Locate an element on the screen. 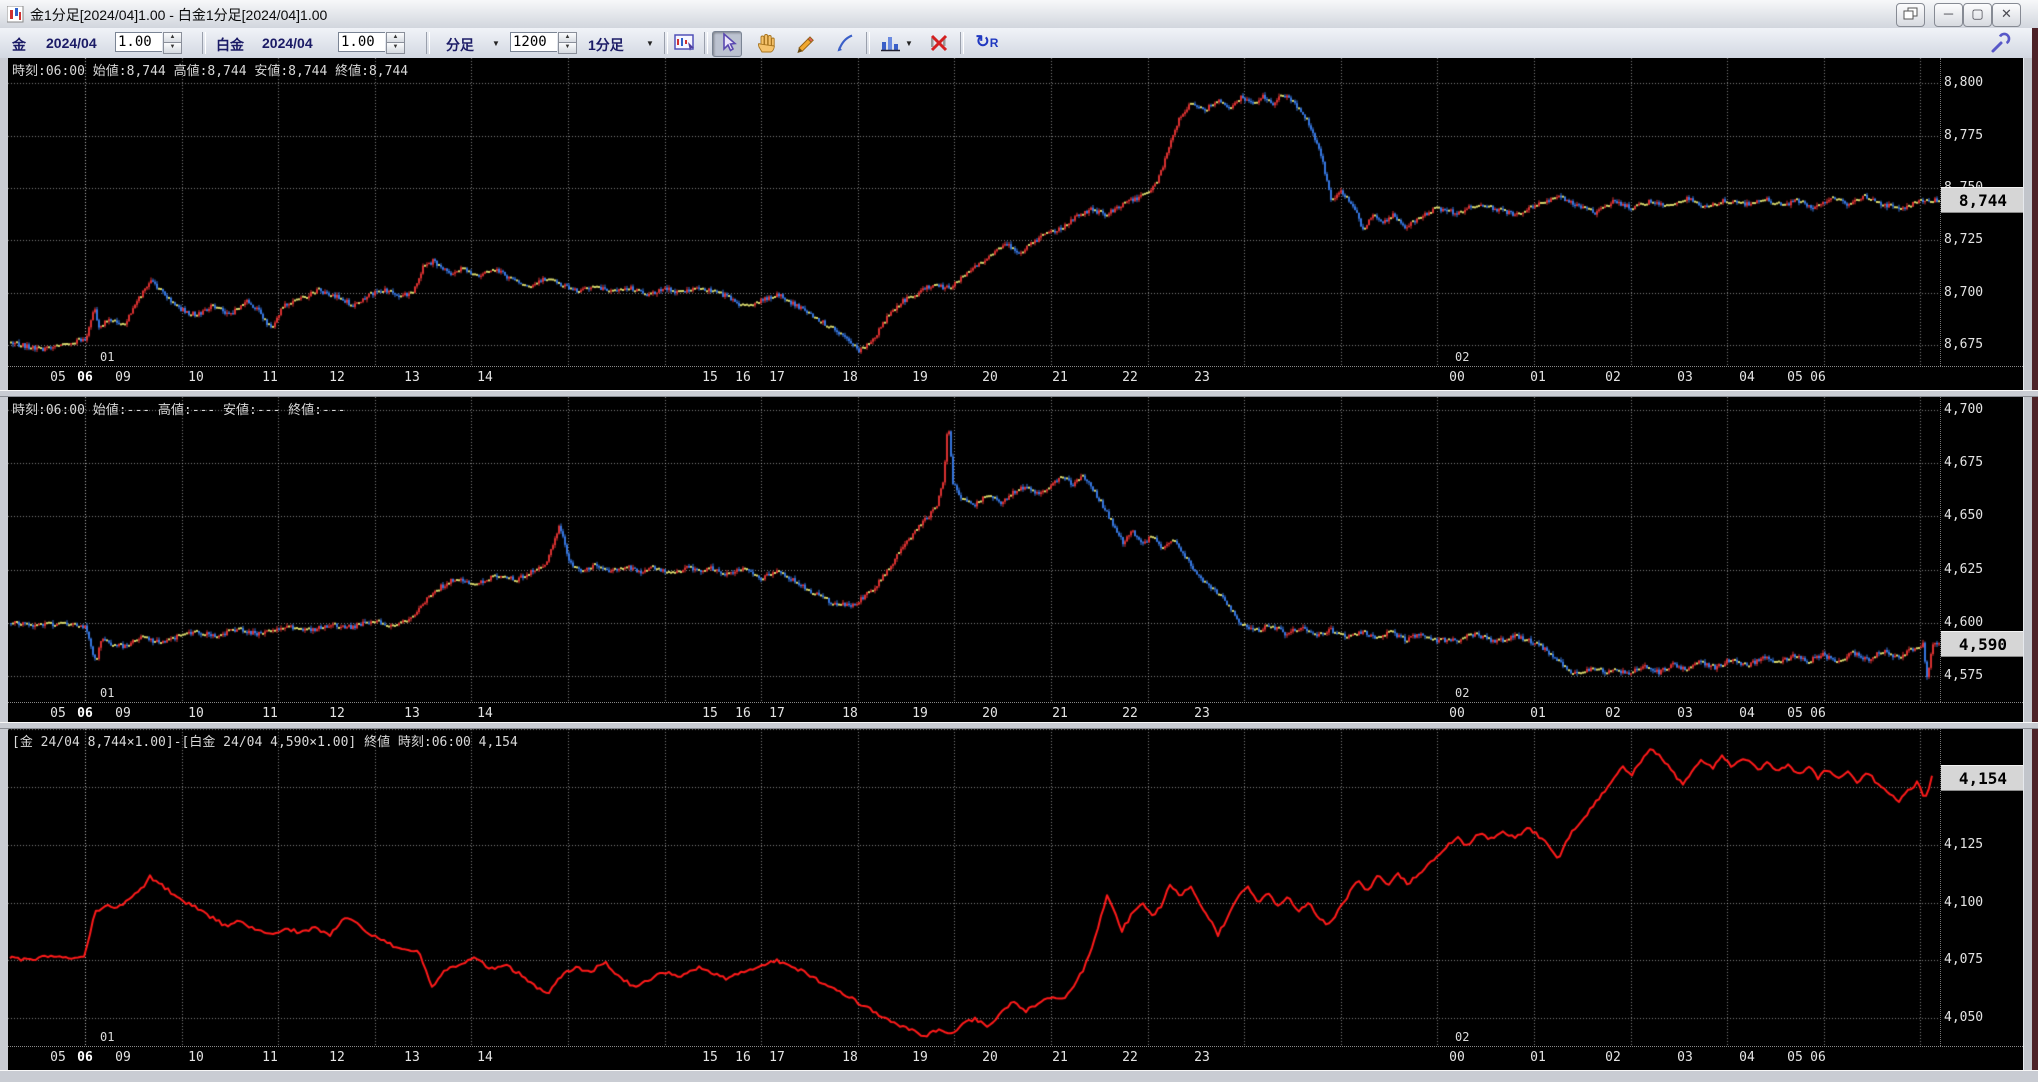  gold-multiplier-input is located at coordinates (138, 42).